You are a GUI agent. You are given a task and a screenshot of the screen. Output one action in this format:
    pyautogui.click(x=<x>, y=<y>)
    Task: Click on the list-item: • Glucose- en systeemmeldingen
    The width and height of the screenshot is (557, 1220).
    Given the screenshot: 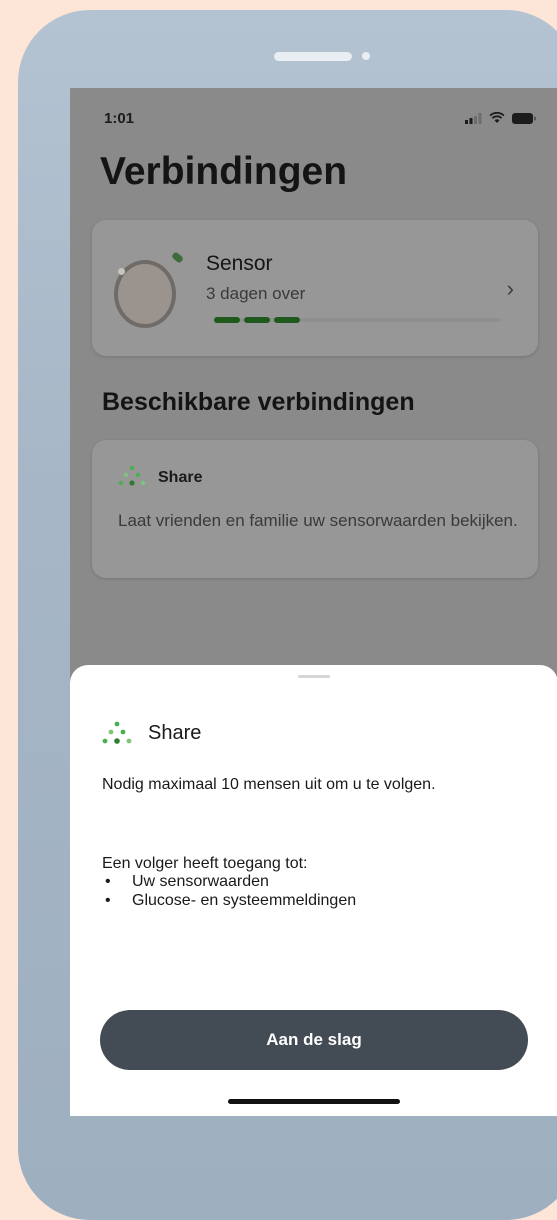 What is the action you would take?
    pyautogui.click(x=229, y=900)
    